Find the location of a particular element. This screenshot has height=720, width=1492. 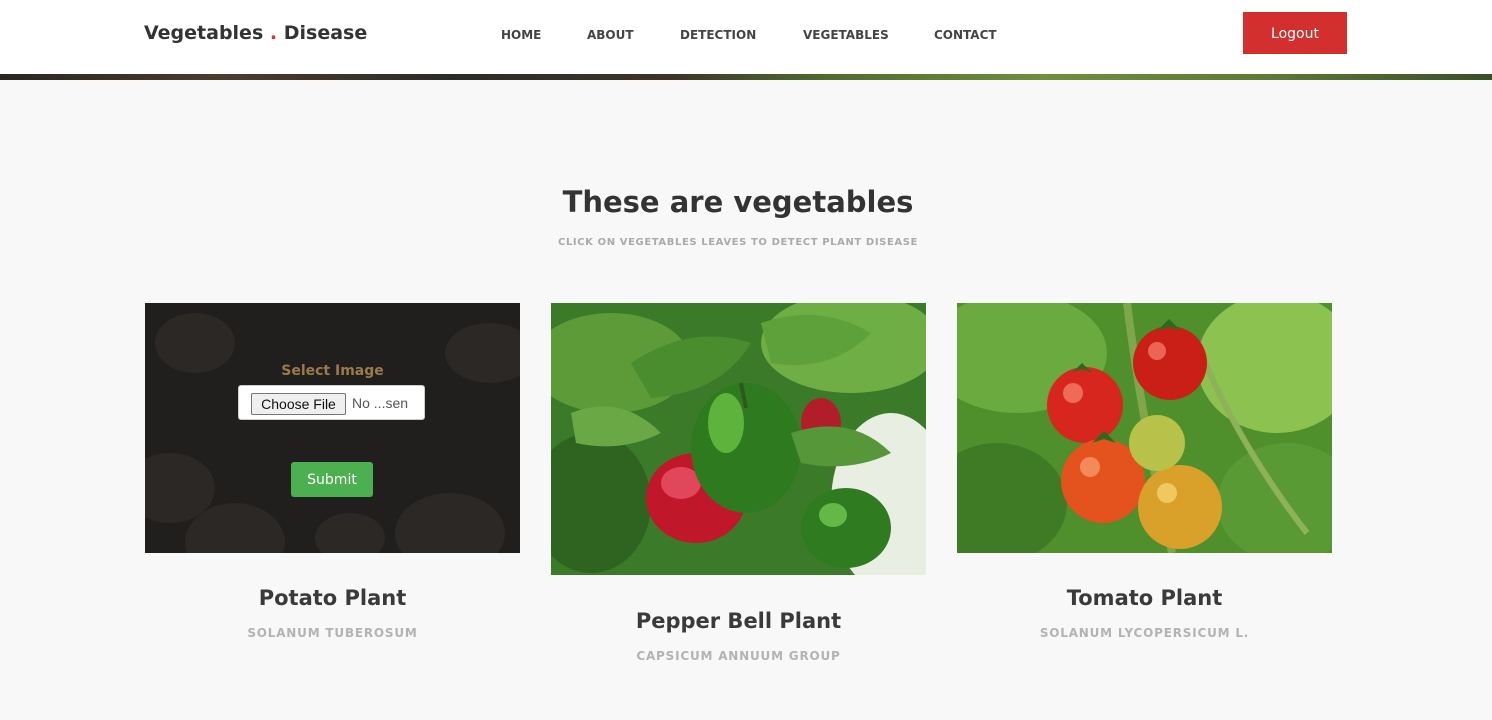

nav-vegetables: VEGETABLES is located at coordinates (846, 35).